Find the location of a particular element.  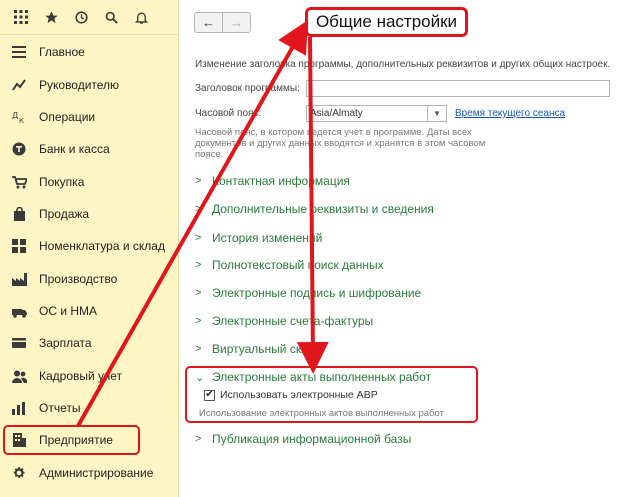

sidebar-item-assets: ОС и НМА is located at coordinates (89, 311).